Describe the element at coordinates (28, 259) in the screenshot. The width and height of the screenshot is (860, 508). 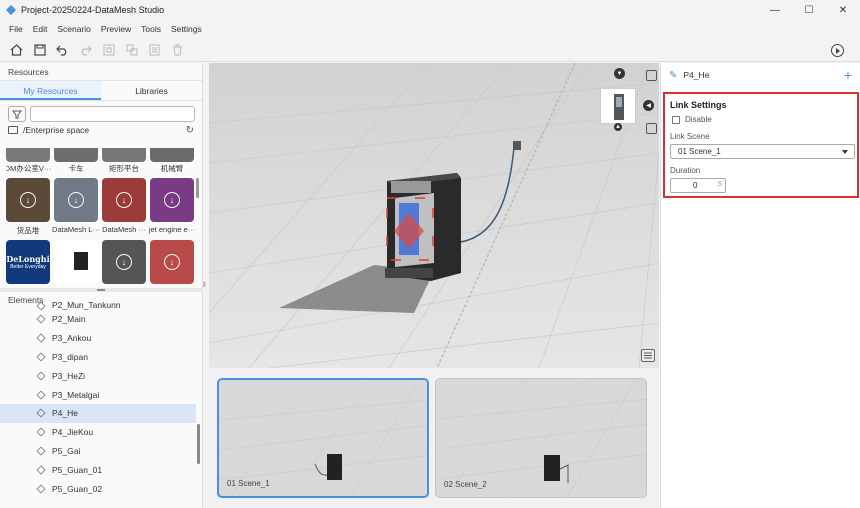
I see `brand-logo-text: DeLonghi` at that location.